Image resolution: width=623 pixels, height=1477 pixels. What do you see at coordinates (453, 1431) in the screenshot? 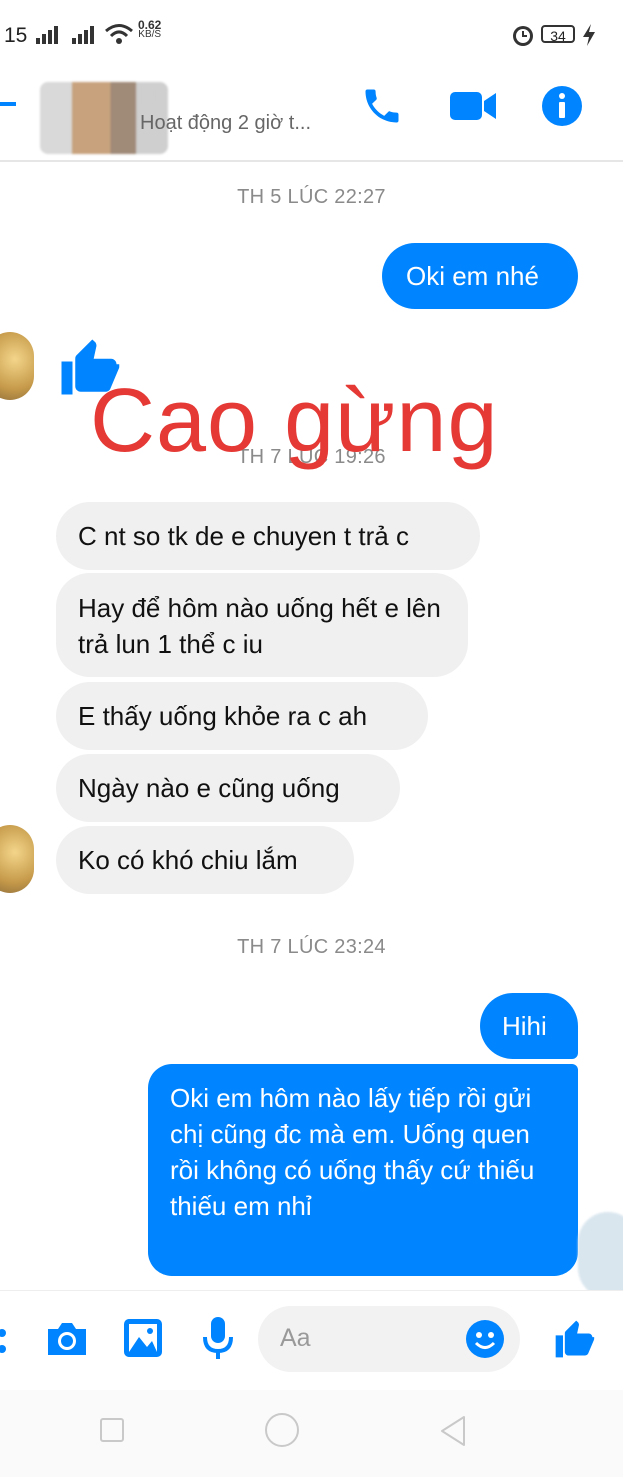
I see `nav-back-icon` at bounding box center [453, 1431].